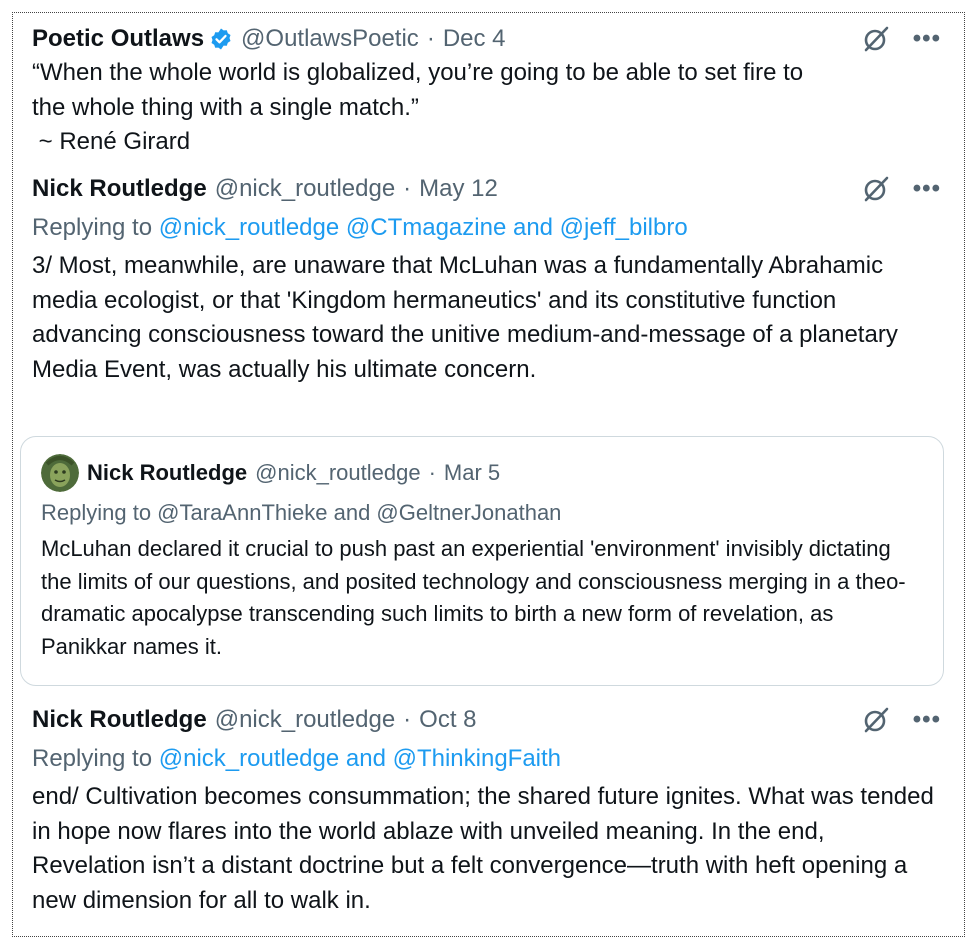 The image size is (977, 949). Describe the element at coordinates (472, 473) in the screenshot. I see `tweet-date: Mar 5` at that location.